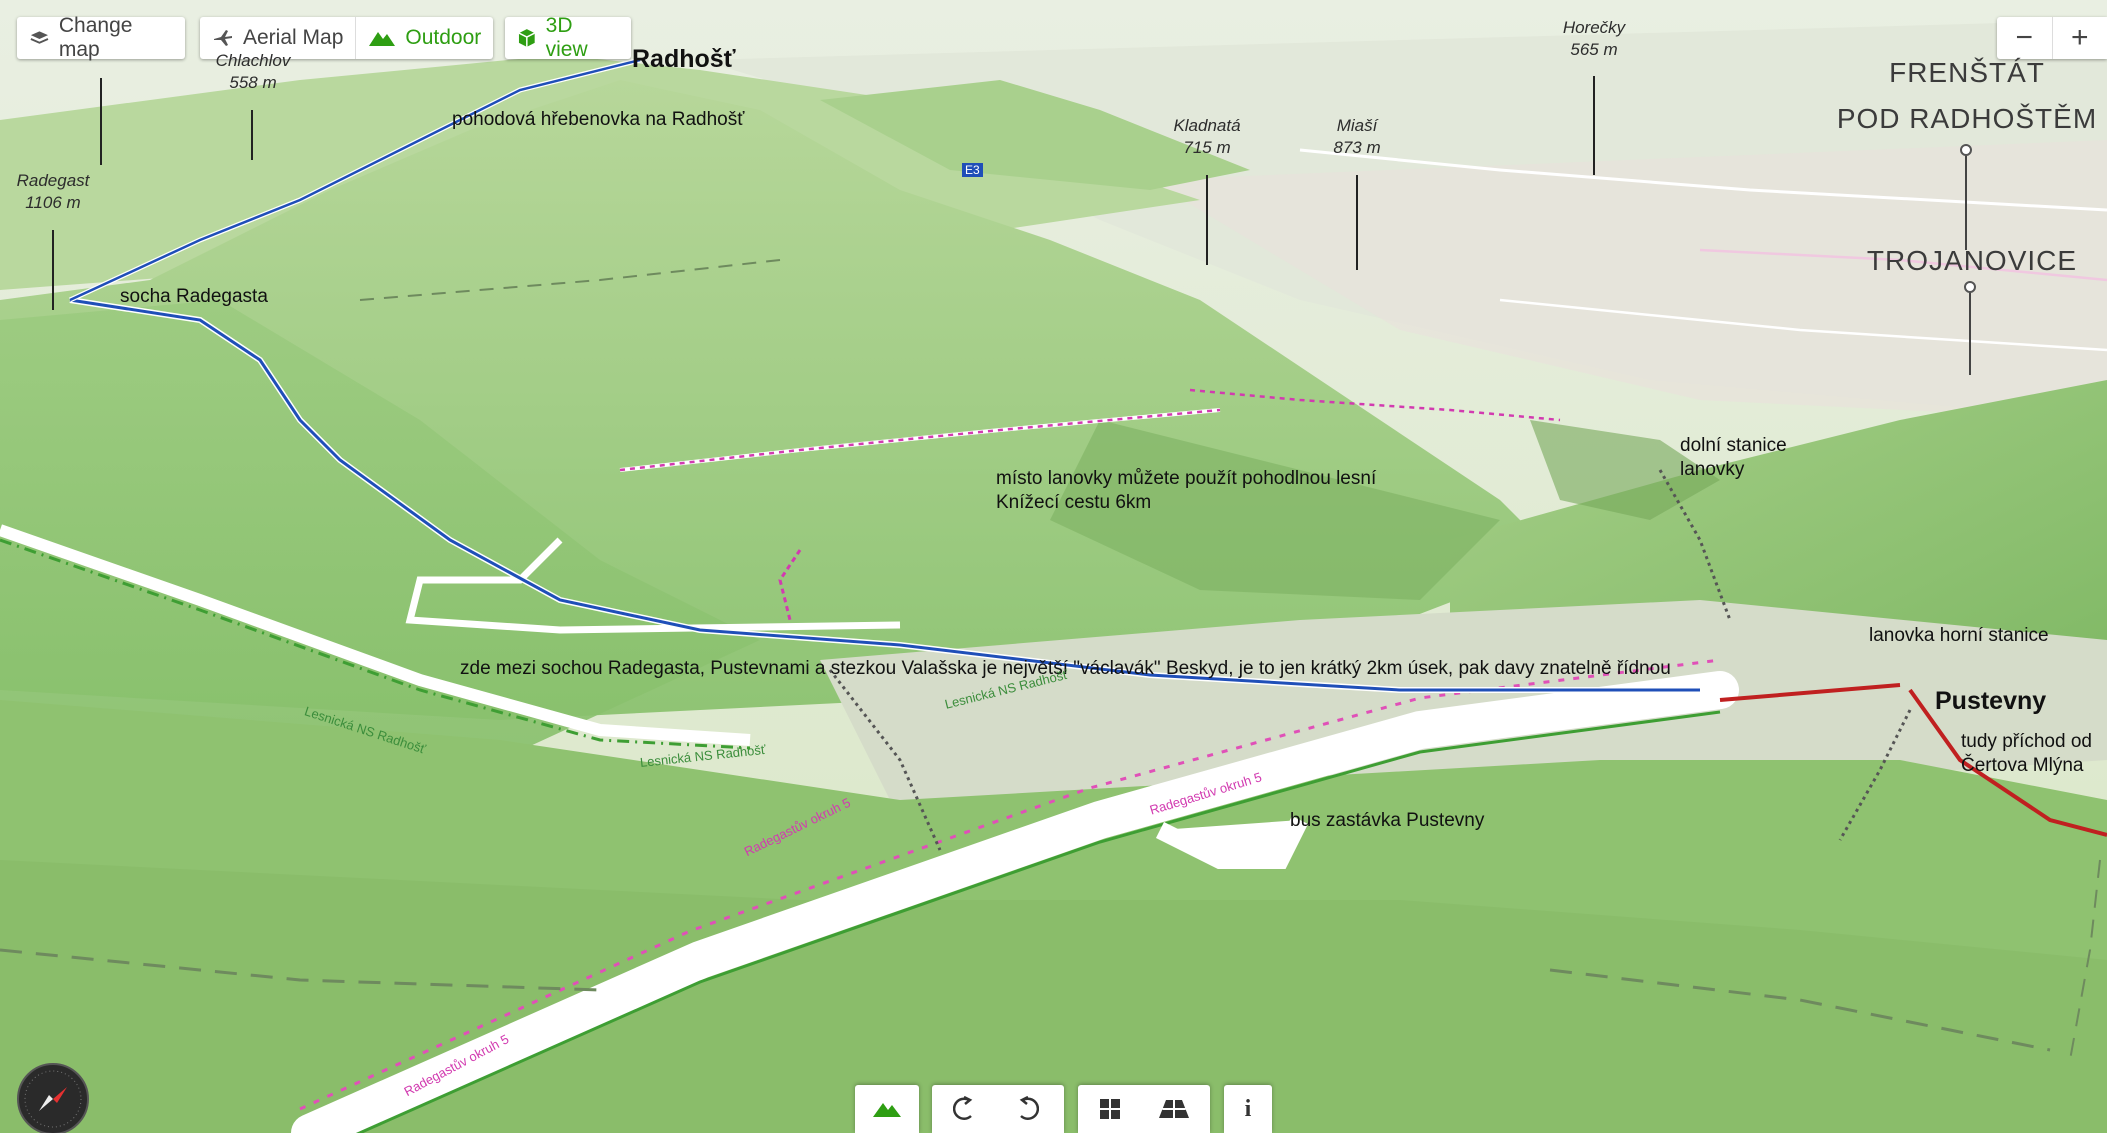  I want to click on town-name: TROJANOVICE, so click(1972, 260).